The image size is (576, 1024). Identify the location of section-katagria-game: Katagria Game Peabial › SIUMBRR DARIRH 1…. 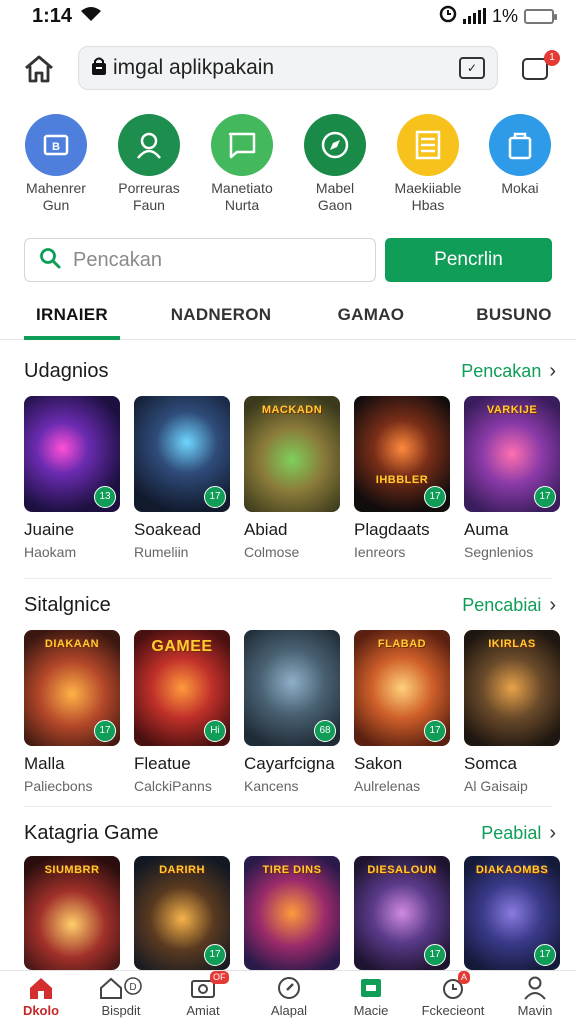
(288, 894).